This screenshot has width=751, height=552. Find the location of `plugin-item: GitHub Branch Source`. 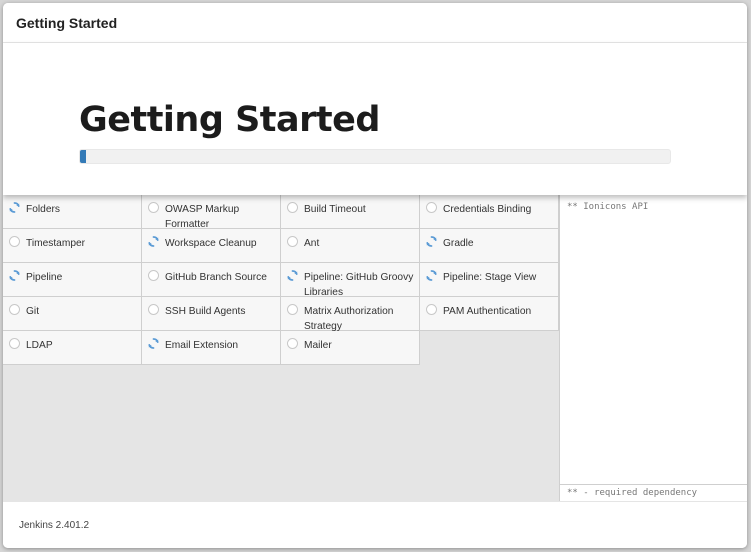

plugin-item: GitHub Branch Source is located at coordinates (211, 280).